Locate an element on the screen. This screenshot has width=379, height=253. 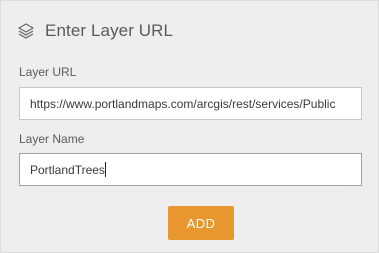
panel-title: Enter Layer URL is located at coordinates (109, 30).